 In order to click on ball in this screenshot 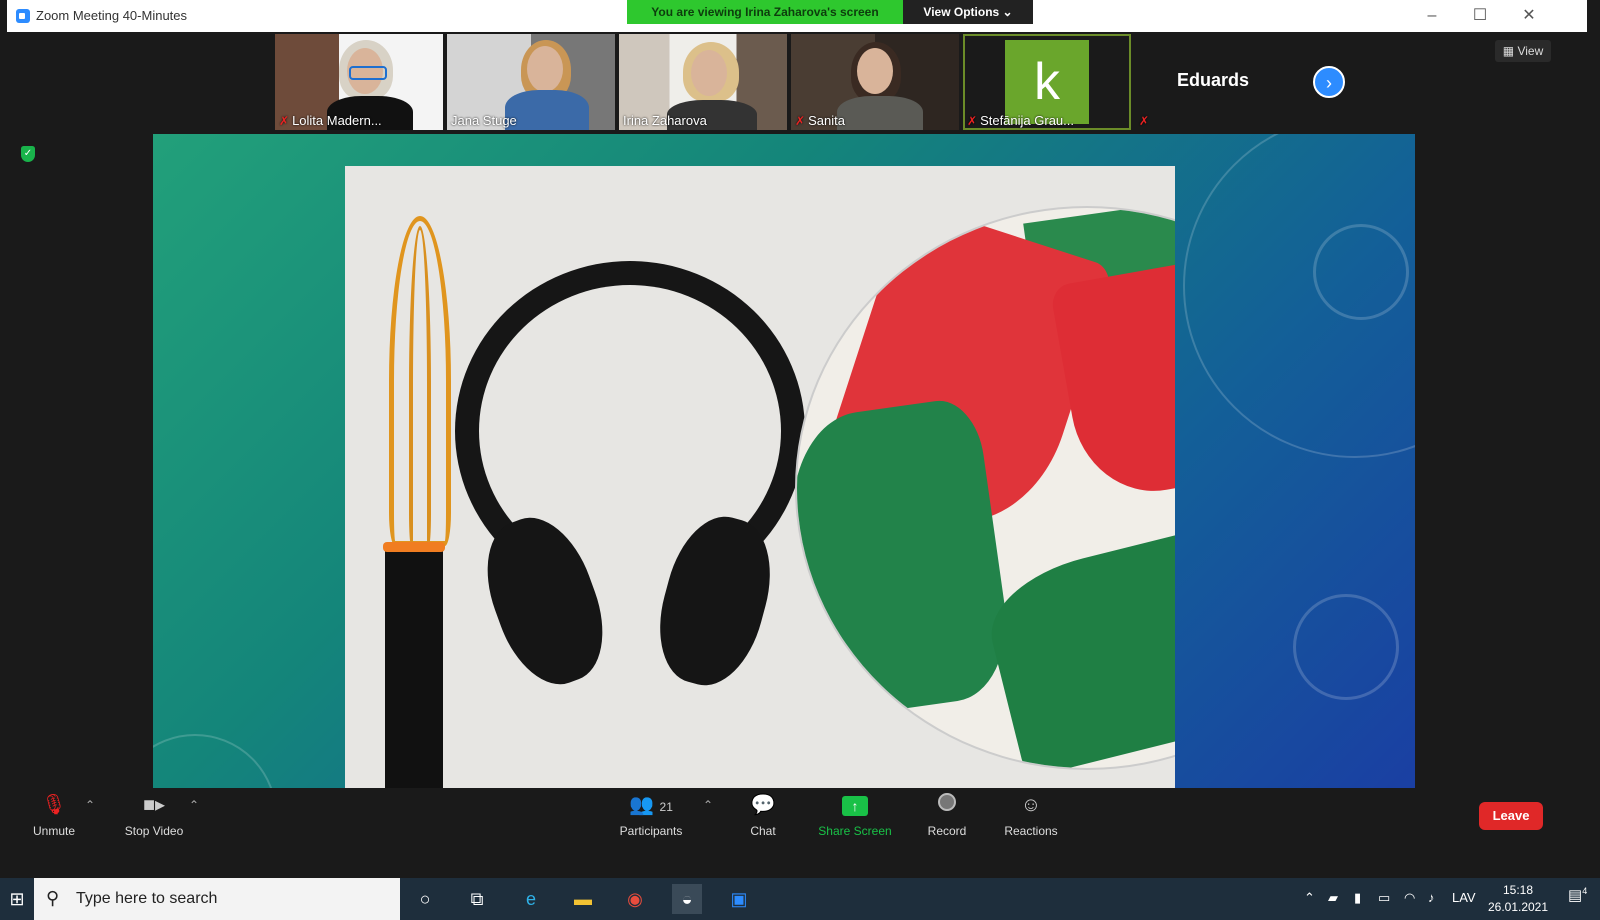, I will do `click(985, 488)`.